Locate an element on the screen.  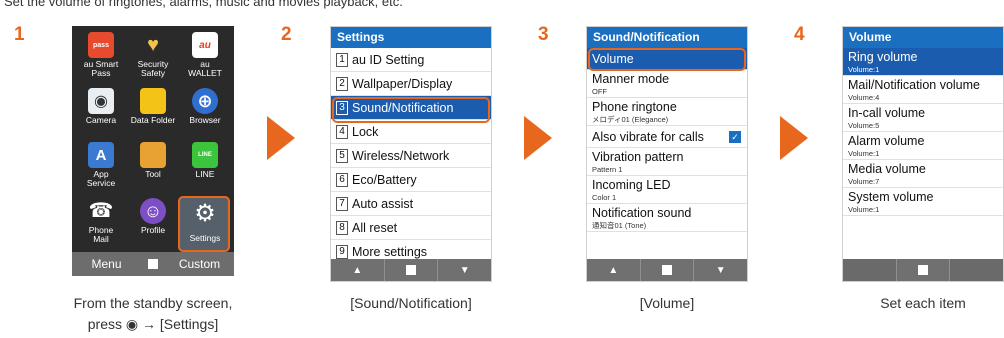
item-label: Auto assist is located at coordinates (383, 203).